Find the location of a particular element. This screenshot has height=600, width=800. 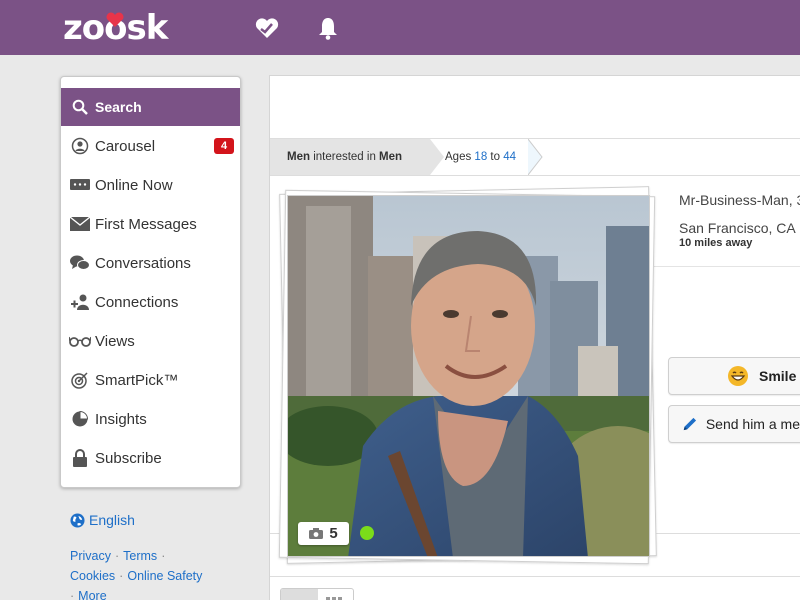

envelope-icon is located at coordinates (80, 224).